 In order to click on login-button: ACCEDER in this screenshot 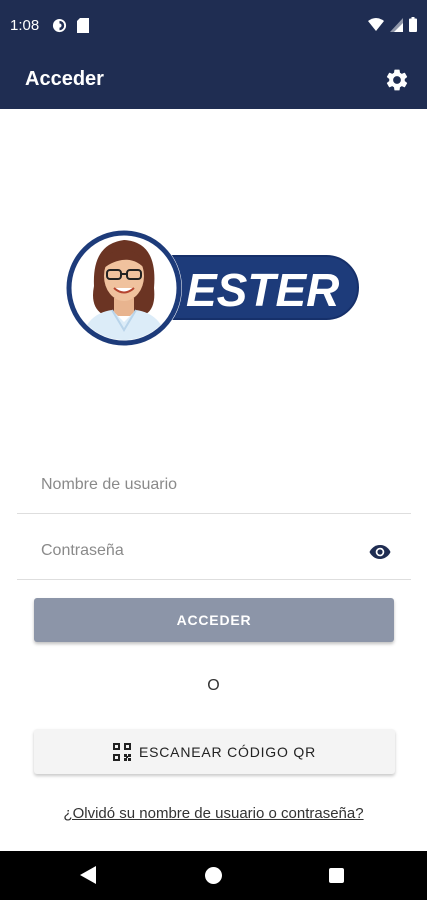, I will do `click(214, 620)`.